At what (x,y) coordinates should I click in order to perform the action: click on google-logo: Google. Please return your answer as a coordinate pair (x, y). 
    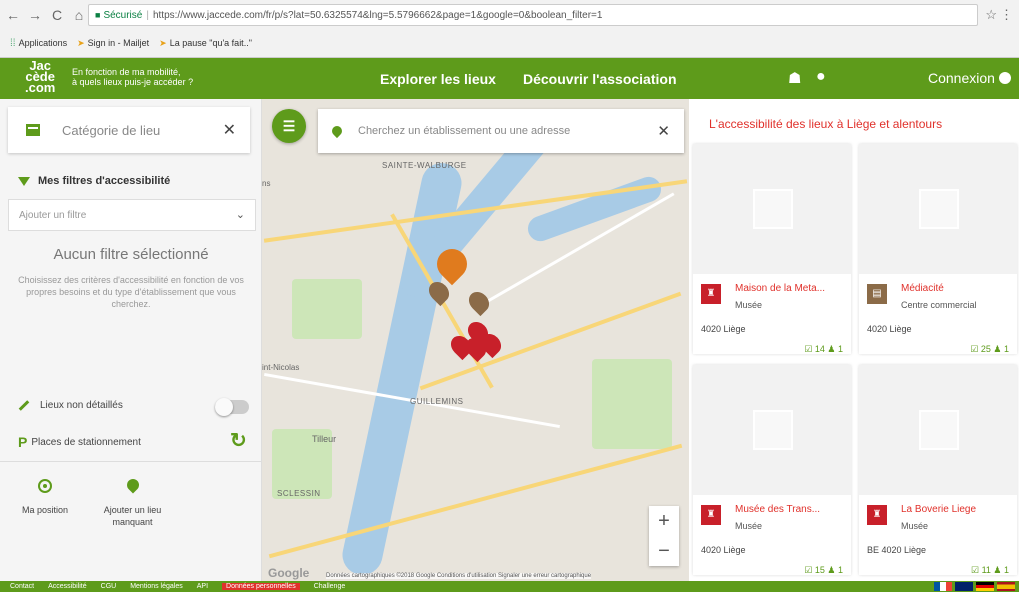
    Looking at the image, I should click on (289, 573).